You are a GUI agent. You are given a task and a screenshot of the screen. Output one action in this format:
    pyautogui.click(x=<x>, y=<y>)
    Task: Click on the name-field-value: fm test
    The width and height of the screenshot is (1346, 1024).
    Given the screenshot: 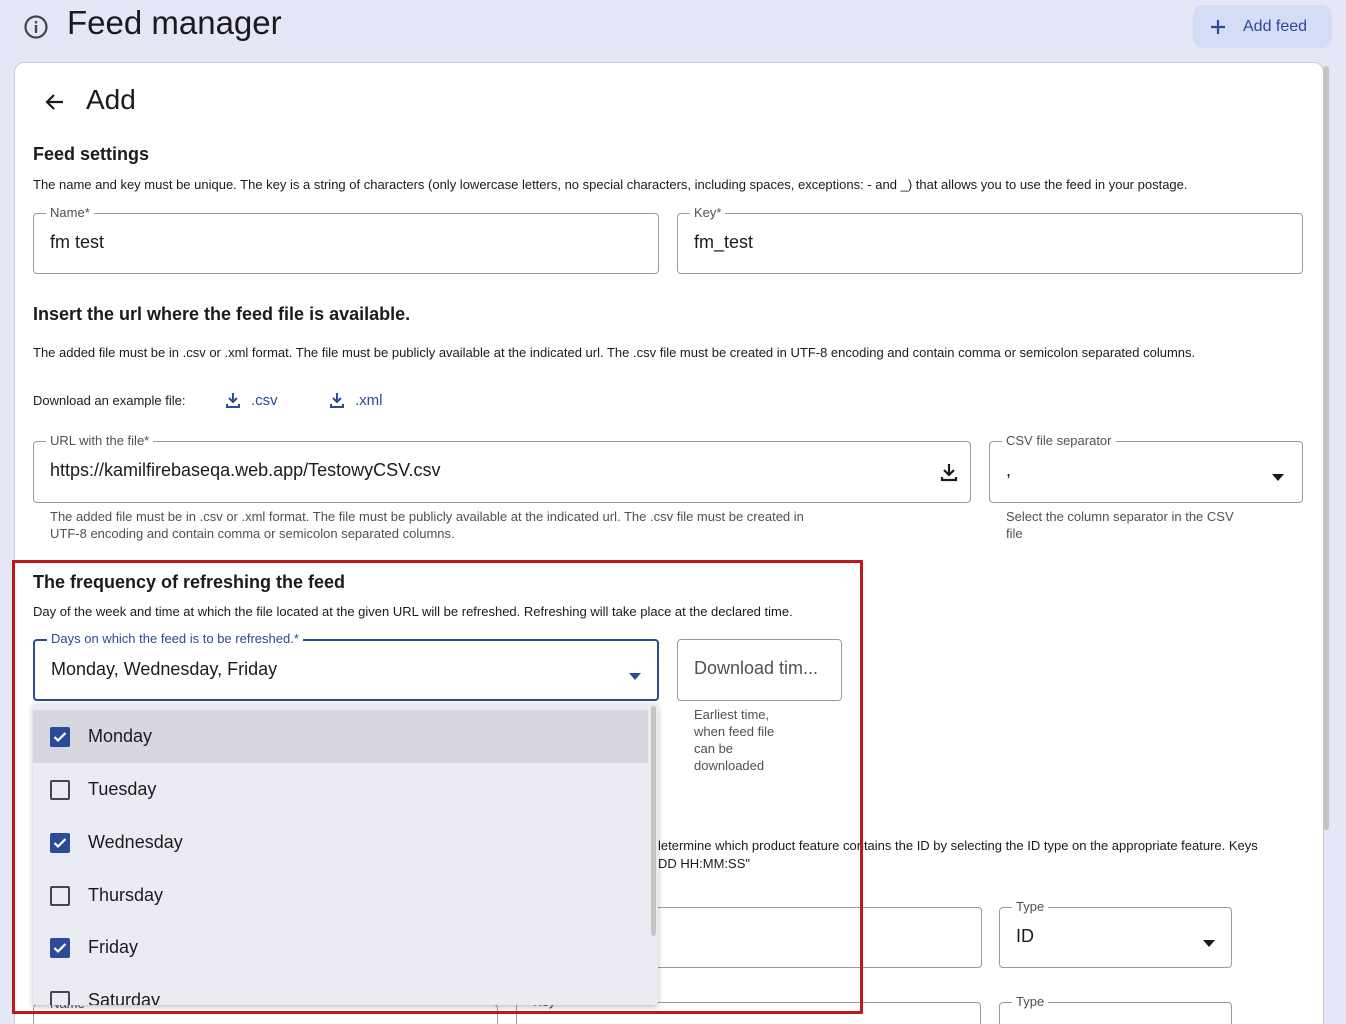 What is the action you would take?
    pyautogui.click(x=77, y=242)
    